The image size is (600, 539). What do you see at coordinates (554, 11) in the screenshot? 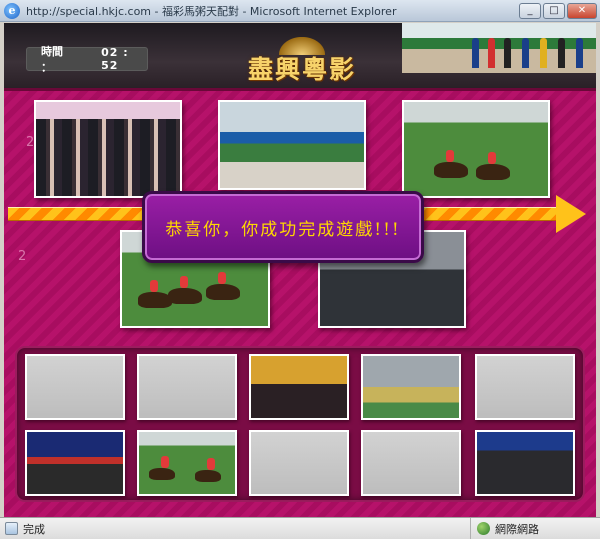
I see `maximize-button: □` at bounding box center [554, 11].